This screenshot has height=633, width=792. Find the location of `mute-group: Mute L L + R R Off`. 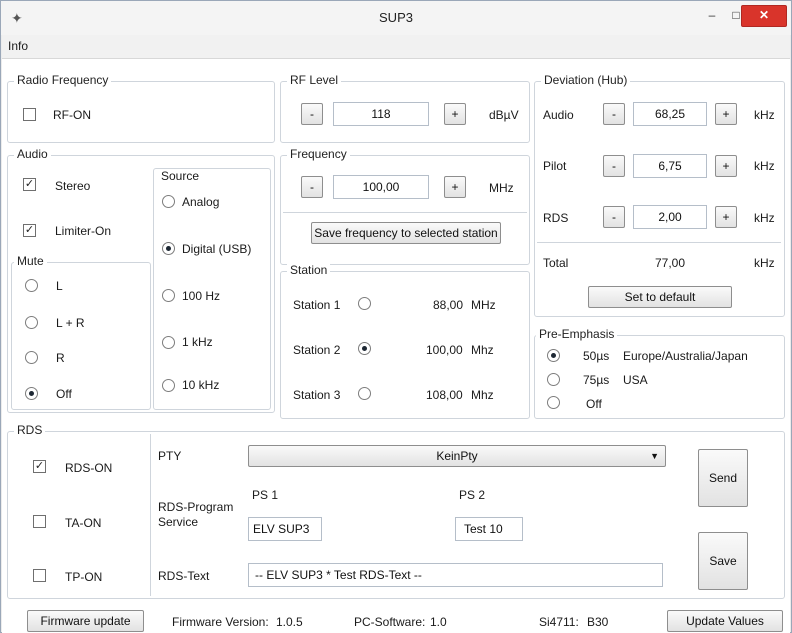

mute-group: Mute L L + R R Off is located at coordinates (81, 332).